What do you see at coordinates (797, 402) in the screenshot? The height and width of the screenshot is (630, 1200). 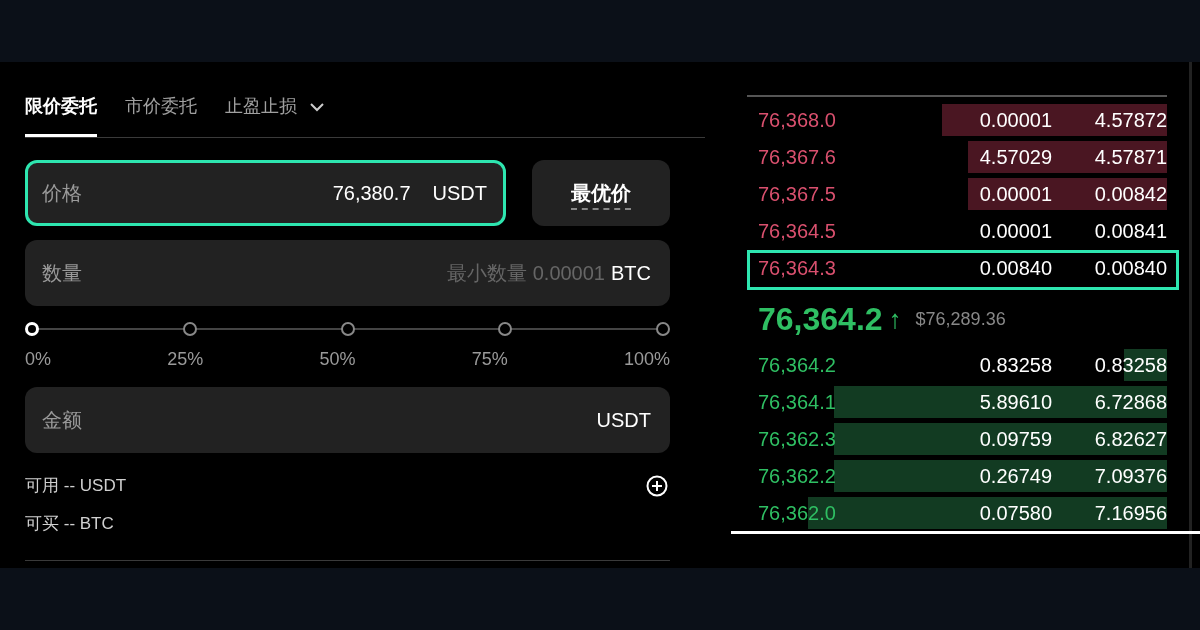 I see `price-cell-text: 76,364.1` at bounding box center [797, 402].